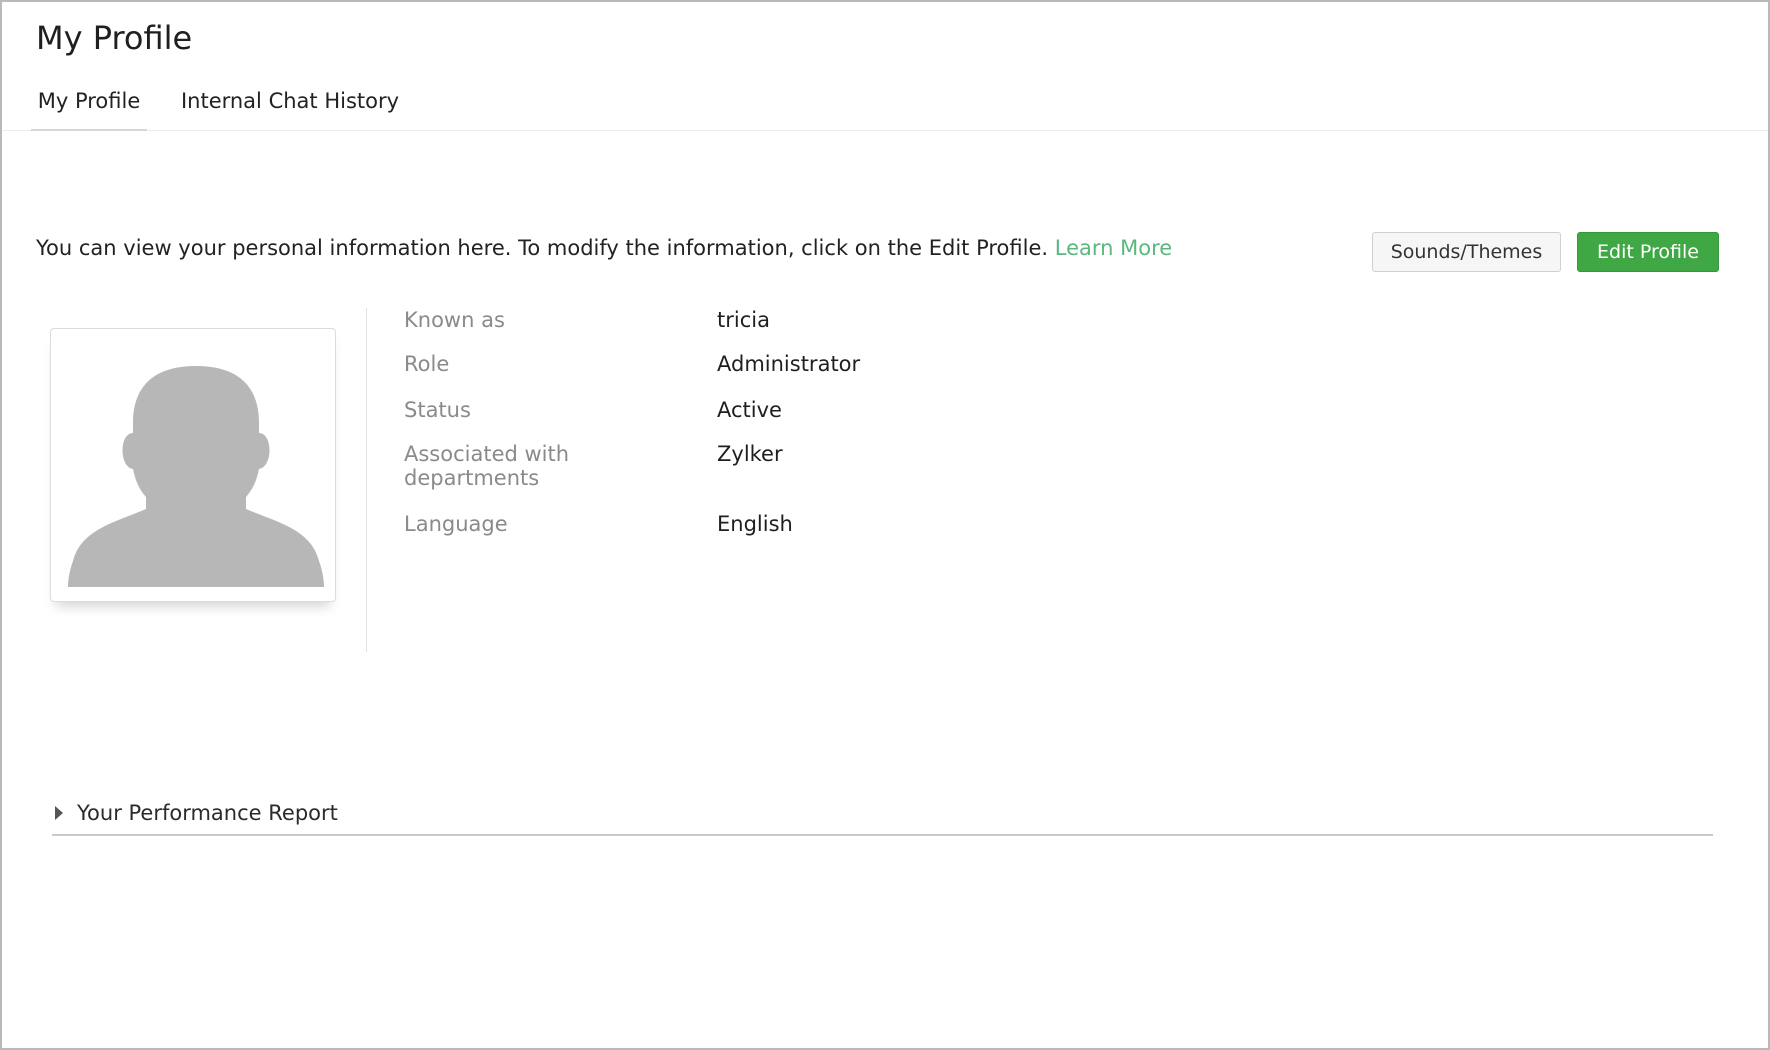 This screenshot has width=1770, height=1050. What do you see at coordinates (196, 476) in the screenshot?
I see `user-silhouette-icon` at bounding box center [196, 476].